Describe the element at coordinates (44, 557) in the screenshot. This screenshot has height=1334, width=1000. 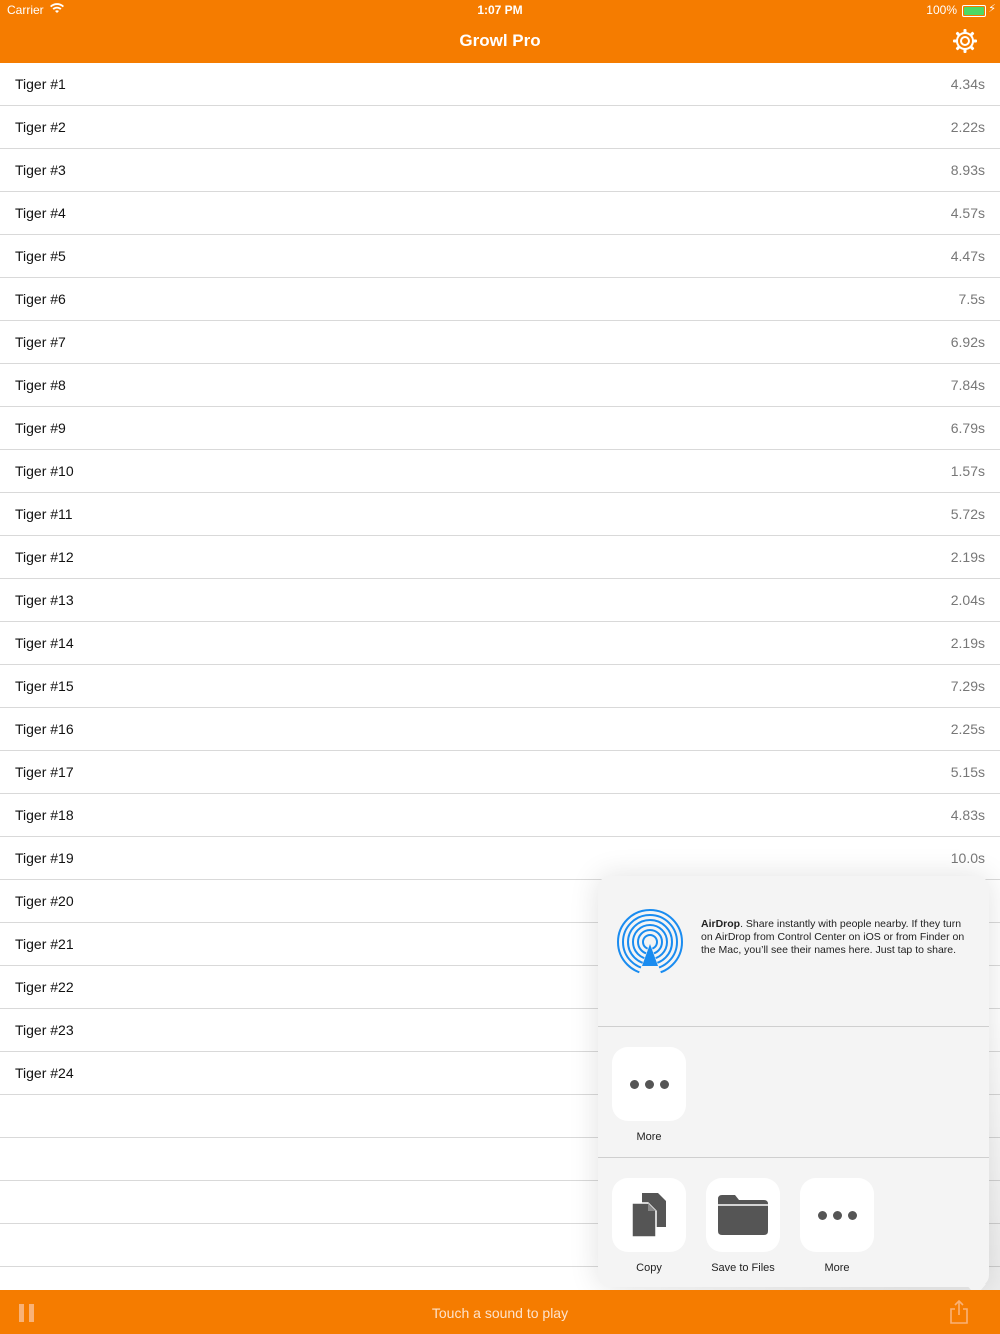
I see `sound-name: Tiger #12` at that location.